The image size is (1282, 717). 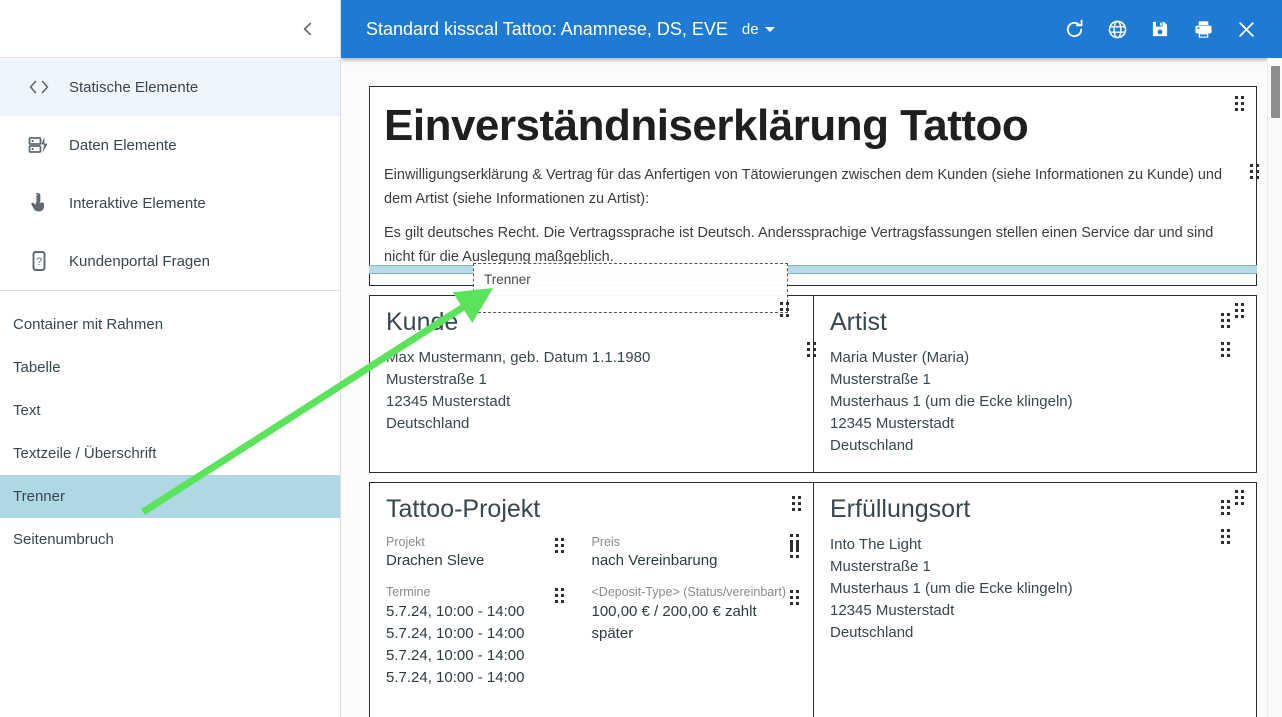 I want to click on artist-line: Maria Muster (Maria), so click(x=900, y=357).